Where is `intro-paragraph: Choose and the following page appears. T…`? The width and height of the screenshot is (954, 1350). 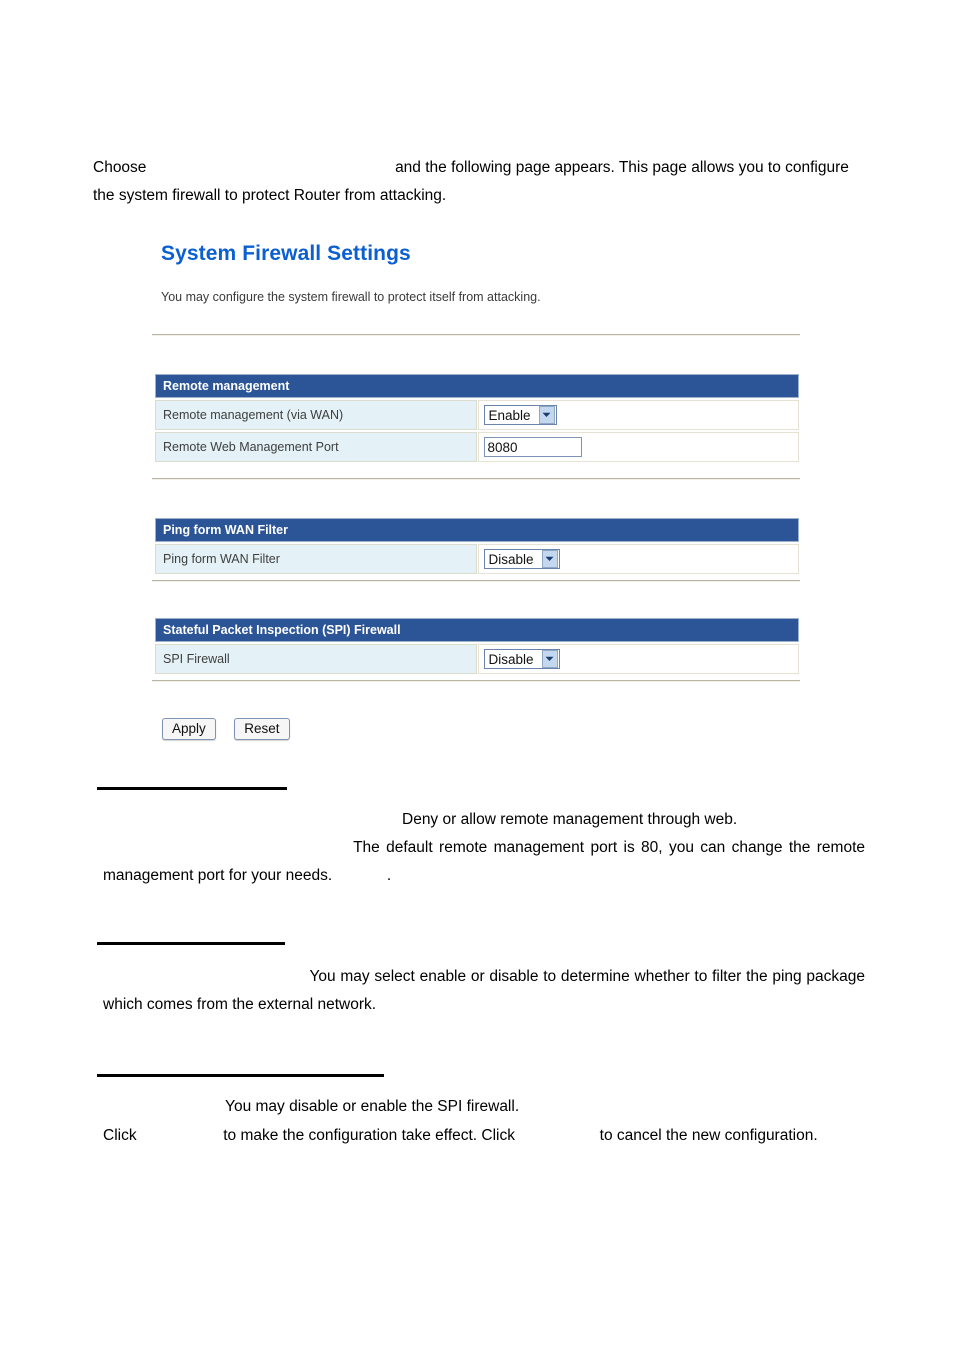 intro-paragraph: Choose and the following page appears. T… is located at coordinates (479, 182).